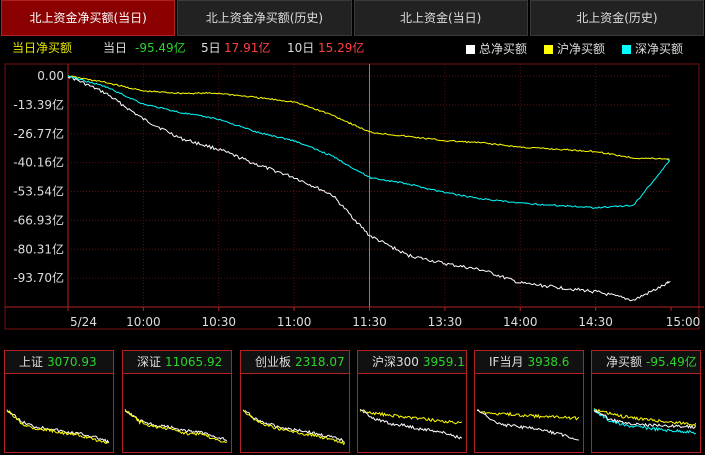  I want to click on x-tick-label: 10:30, so click(218, 322).